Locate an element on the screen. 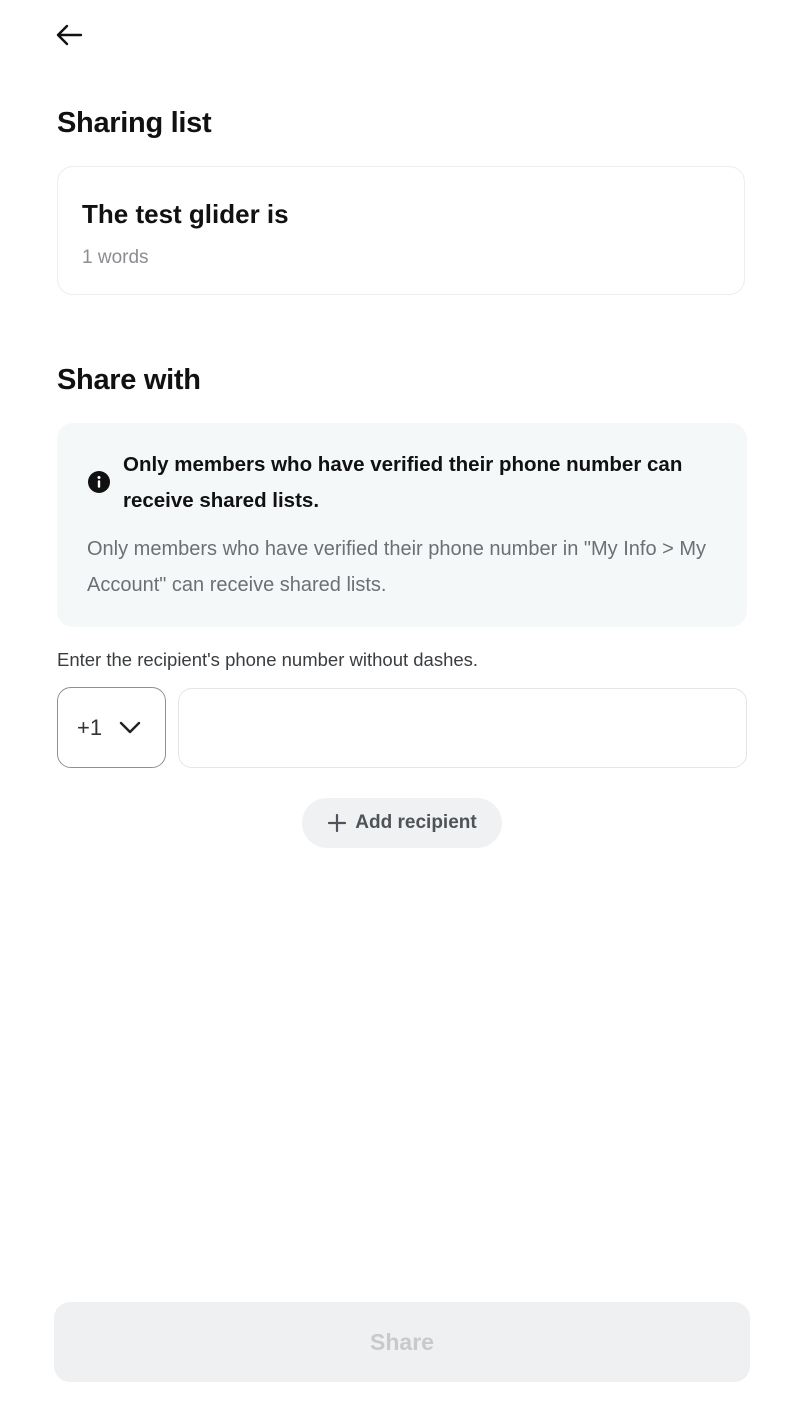  arrow-left-icon is located at coordinates (69, 35).